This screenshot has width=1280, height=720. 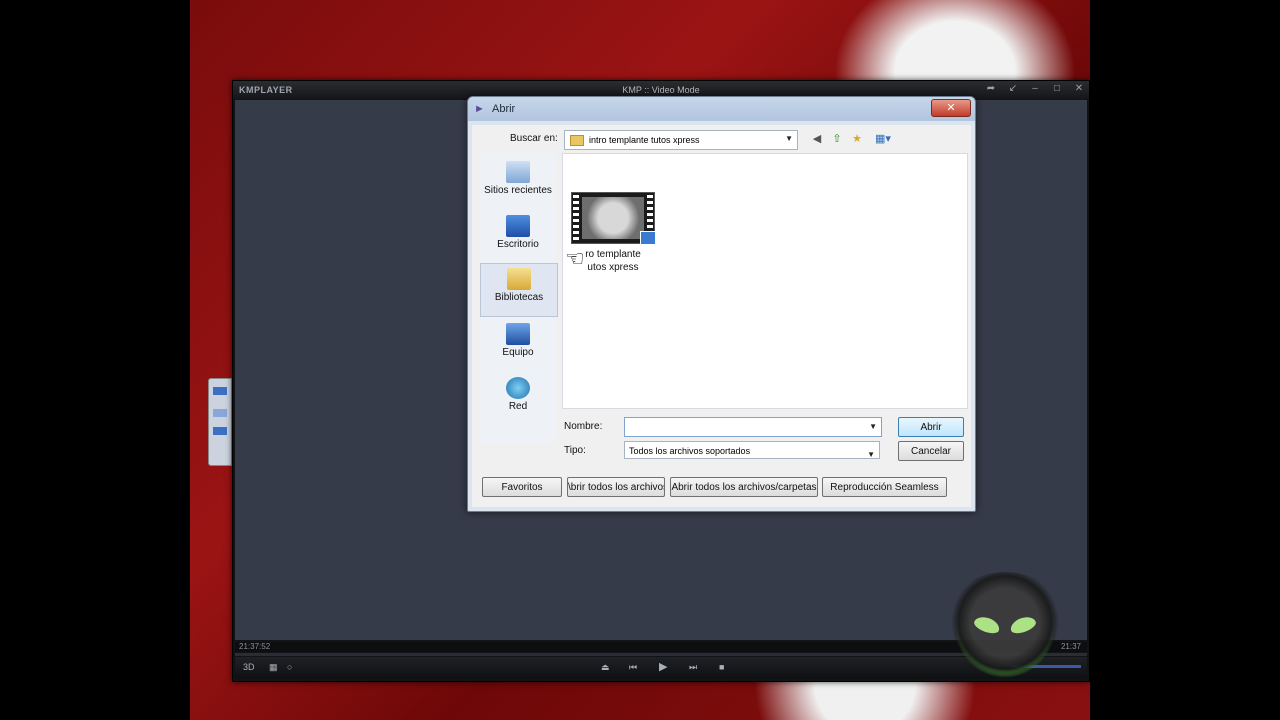 I want to click on dialog-close-button: ✕, so click(x=951, y=108).